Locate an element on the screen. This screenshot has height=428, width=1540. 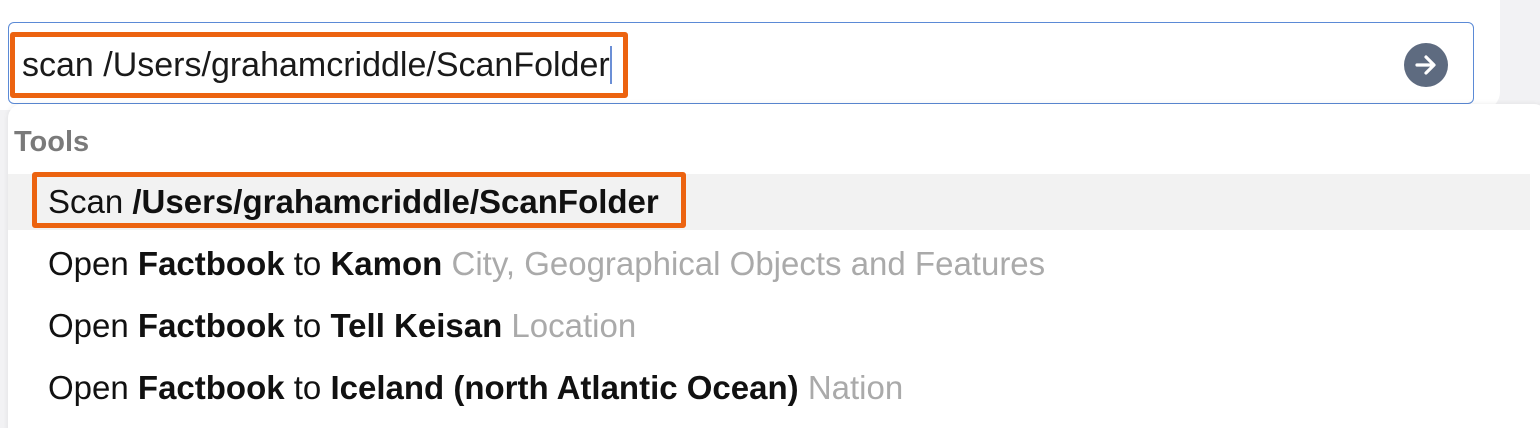
suggestion-verb: Scan is located at coordinates (90, 201).